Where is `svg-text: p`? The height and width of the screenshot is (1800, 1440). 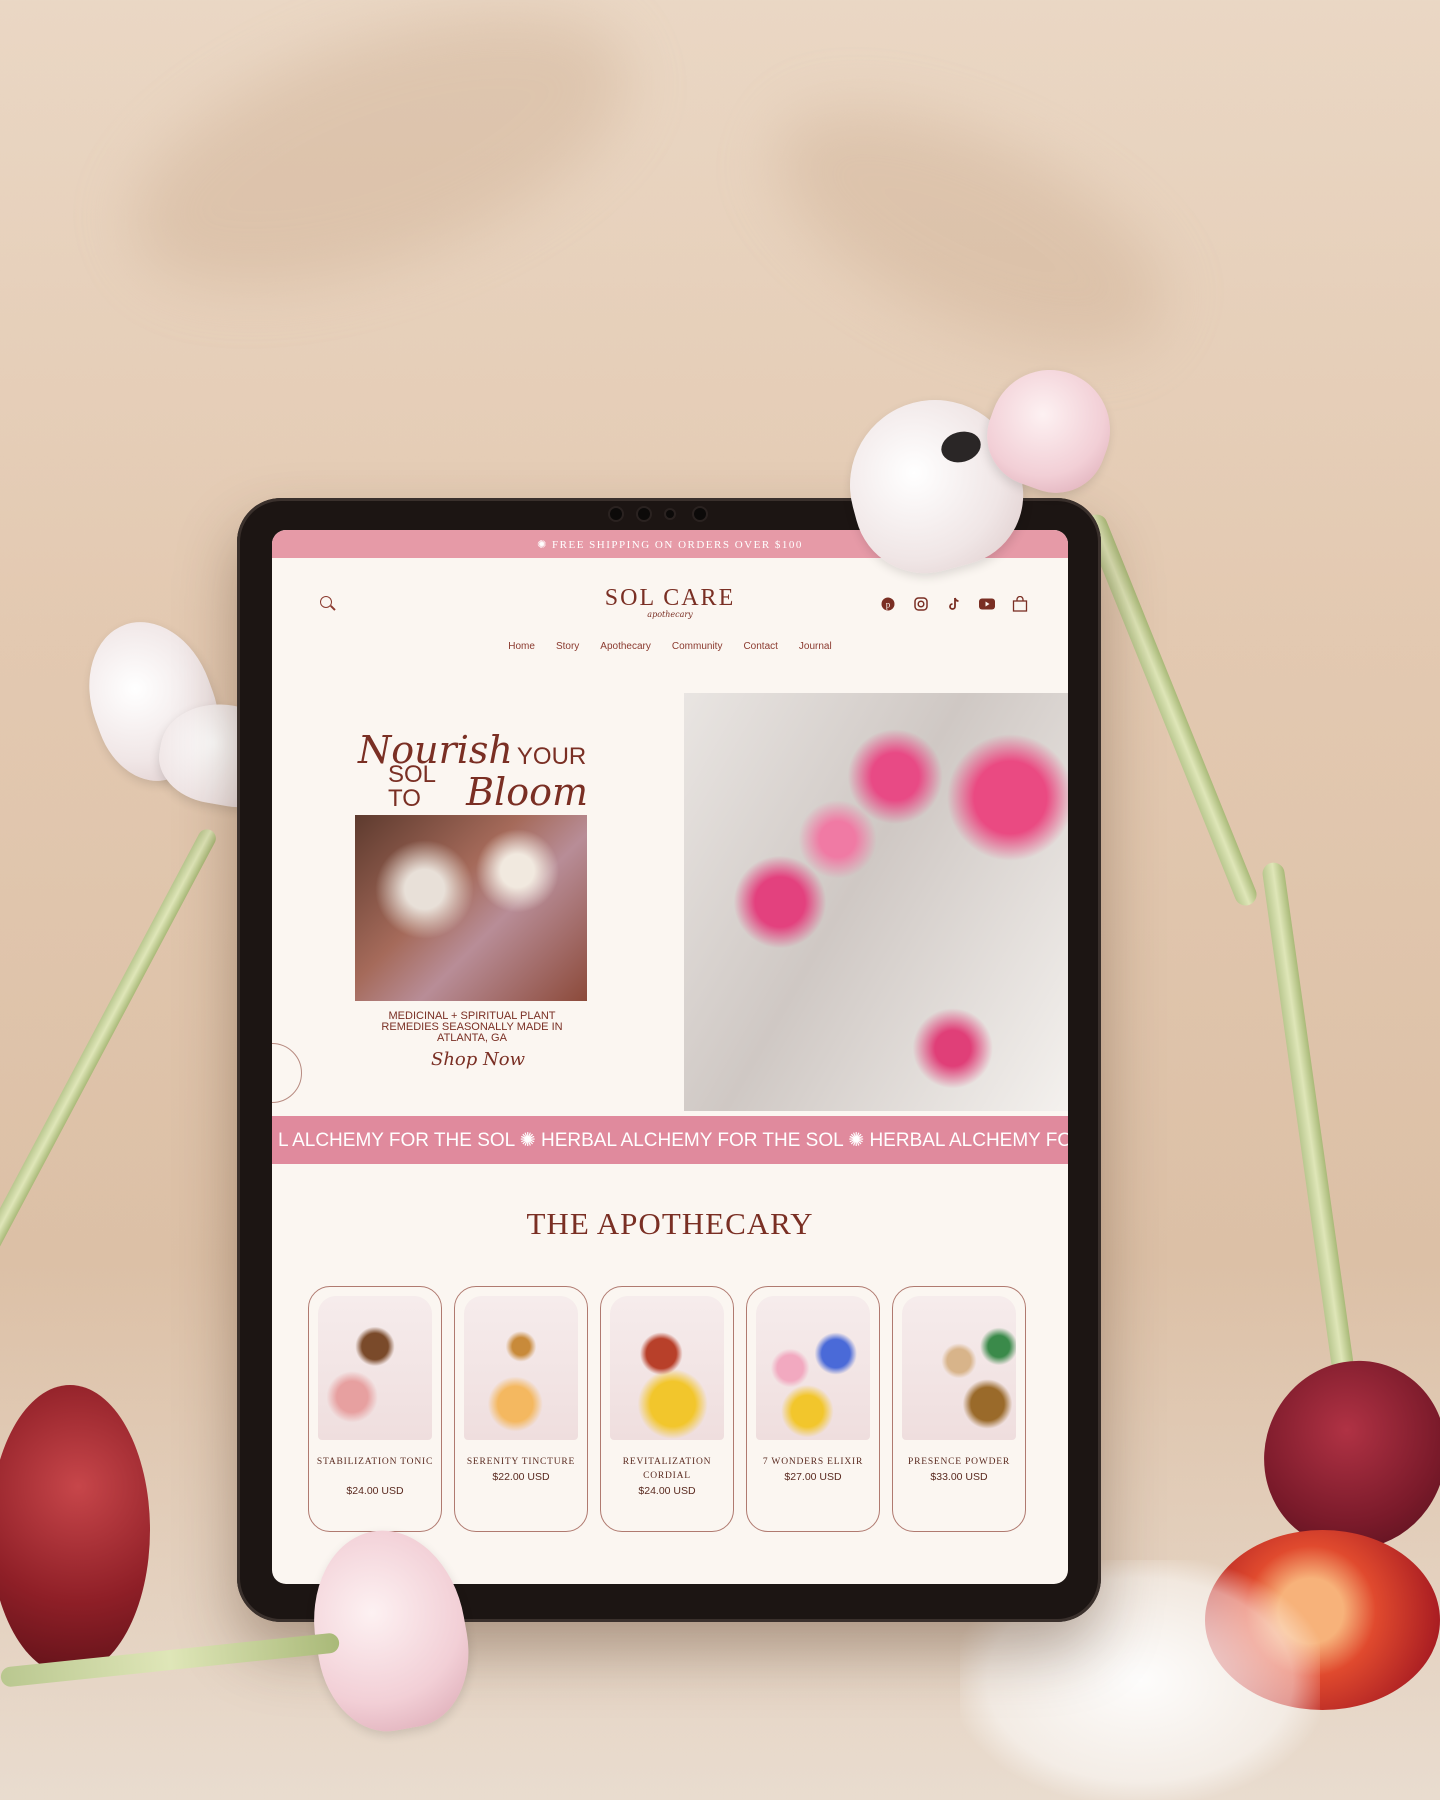 svg-text: p is located at coordinates (888, 605).